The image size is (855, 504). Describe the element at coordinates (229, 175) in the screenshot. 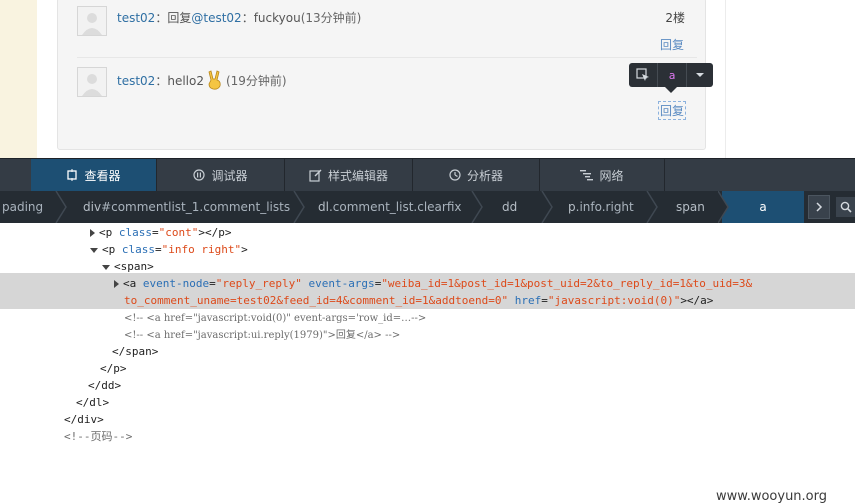

I see `tab-label: 调试器` at that location.